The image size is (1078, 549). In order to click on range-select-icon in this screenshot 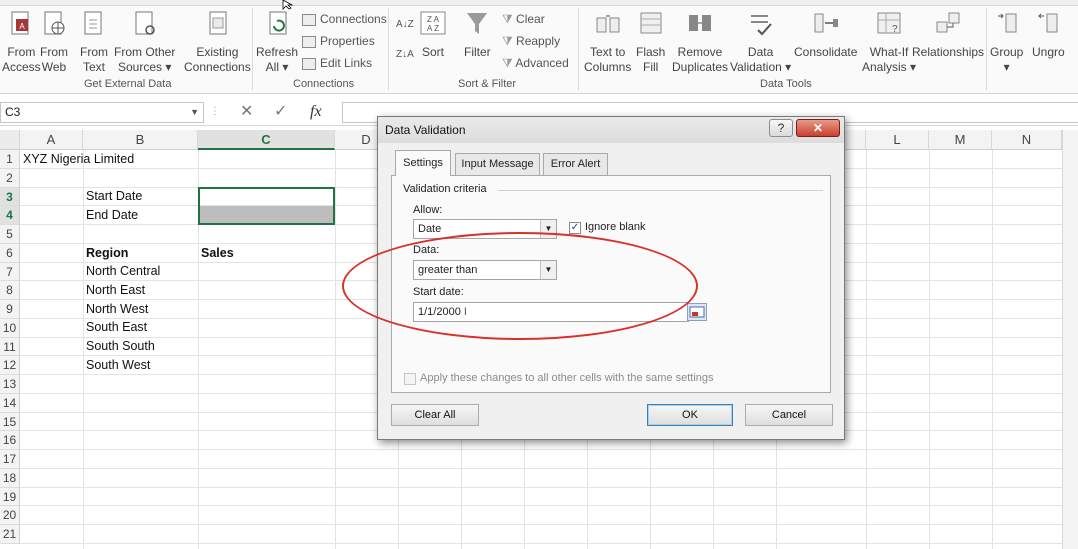, I will do `click(697, 312)`.